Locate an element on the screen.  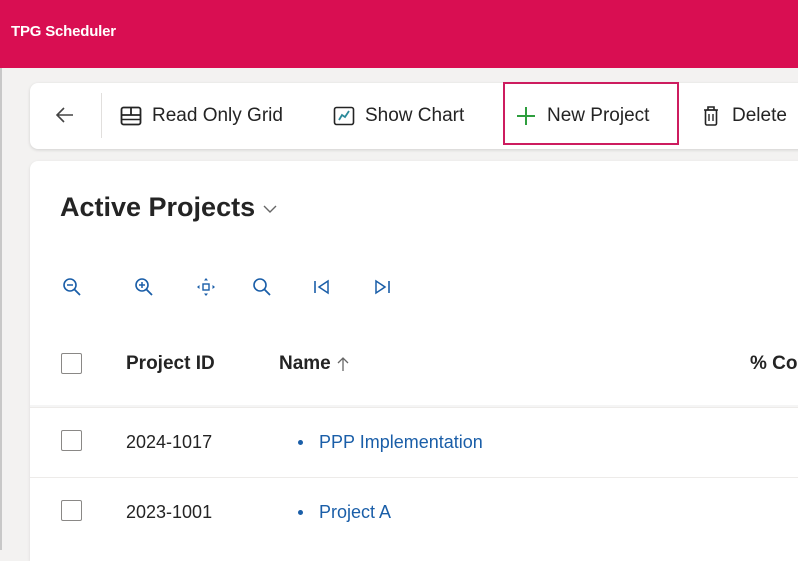
project-name-link: PPP Implementation is located at coordinates (390, 442).